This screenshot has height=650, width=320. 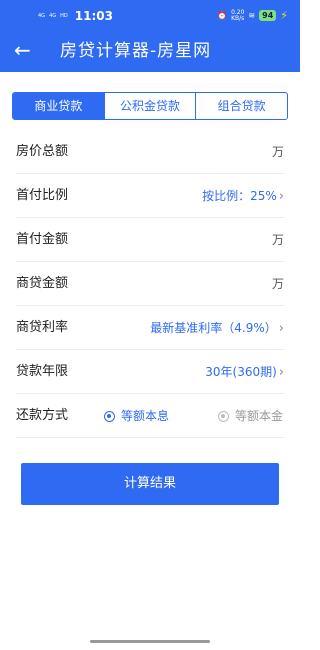 I want to click on down-ratio-value: 按比例：25% ›, so click(x=243, y=196).